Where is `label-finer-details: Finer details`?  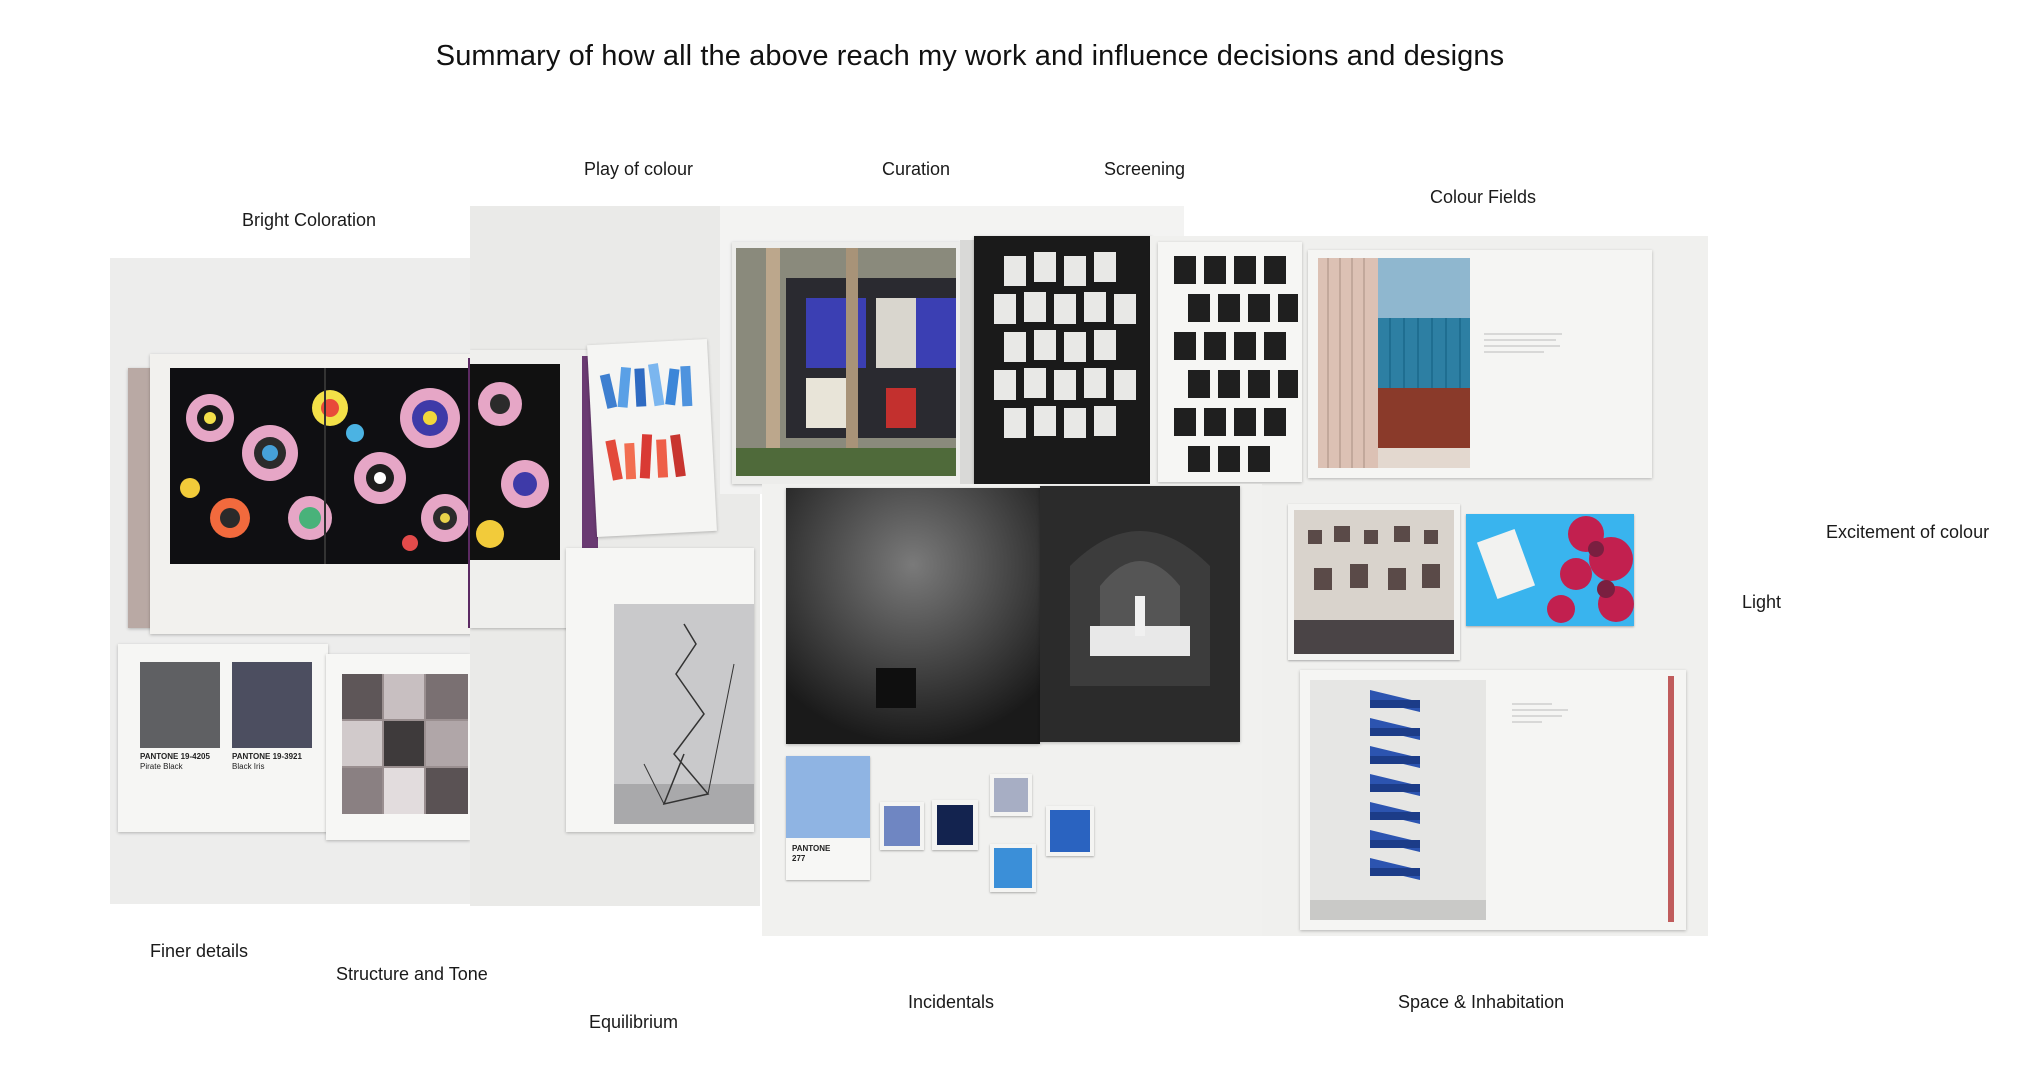
label-finer-details: Finer details is located at coordinates (199, 951).